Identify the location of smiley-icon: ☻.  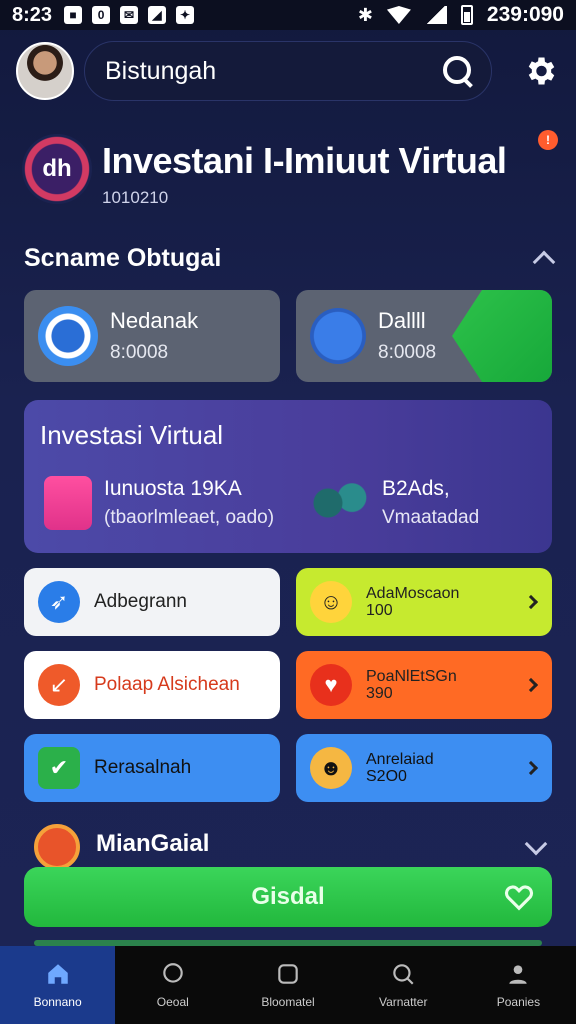
(331, 768).